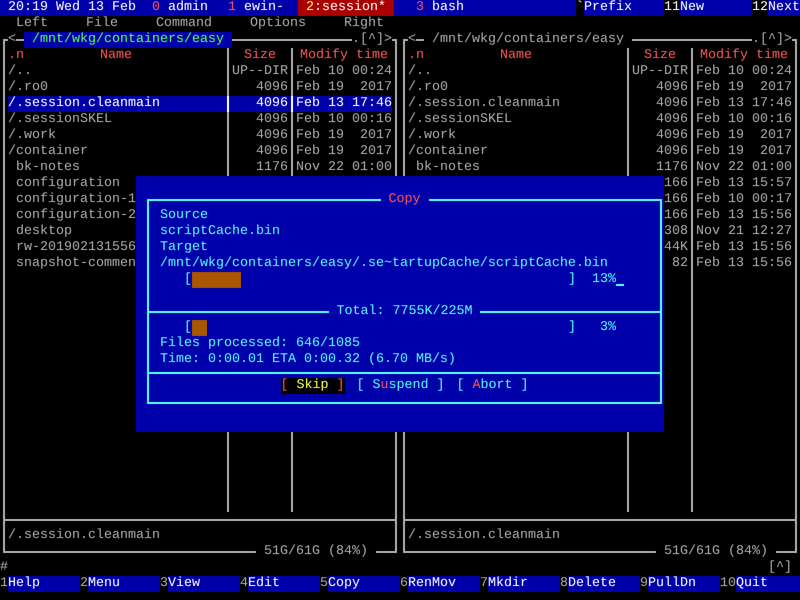  What do you see at coordinates (404, 584) in the screenshot?
I see `key-number: 6` at bounding box center [404, 584].